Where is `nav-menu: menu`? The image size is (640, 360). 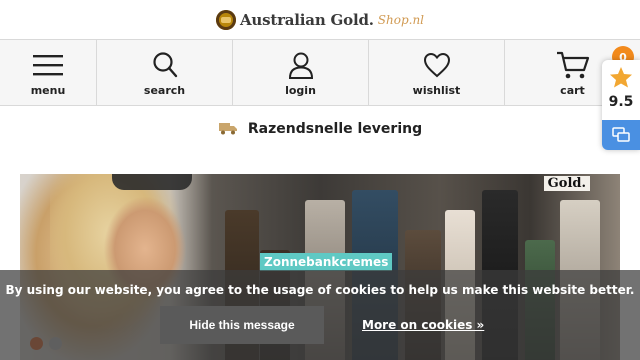
nav-menu: menu is located at coordinates (48, 72).